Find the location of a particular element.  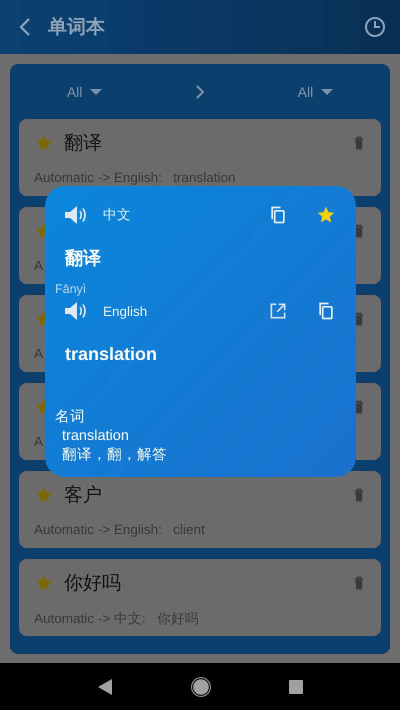

target-language-dropdown: All is located at coordinates (316, 92).